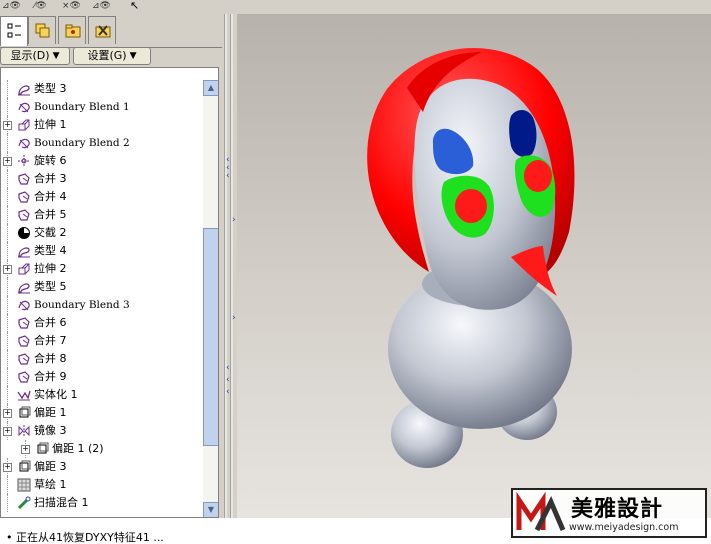 Image resolution: width=711 pixels, height=544 pixels. I want to click on tree-item-label: 扫描混合 1, so click(61, 502).